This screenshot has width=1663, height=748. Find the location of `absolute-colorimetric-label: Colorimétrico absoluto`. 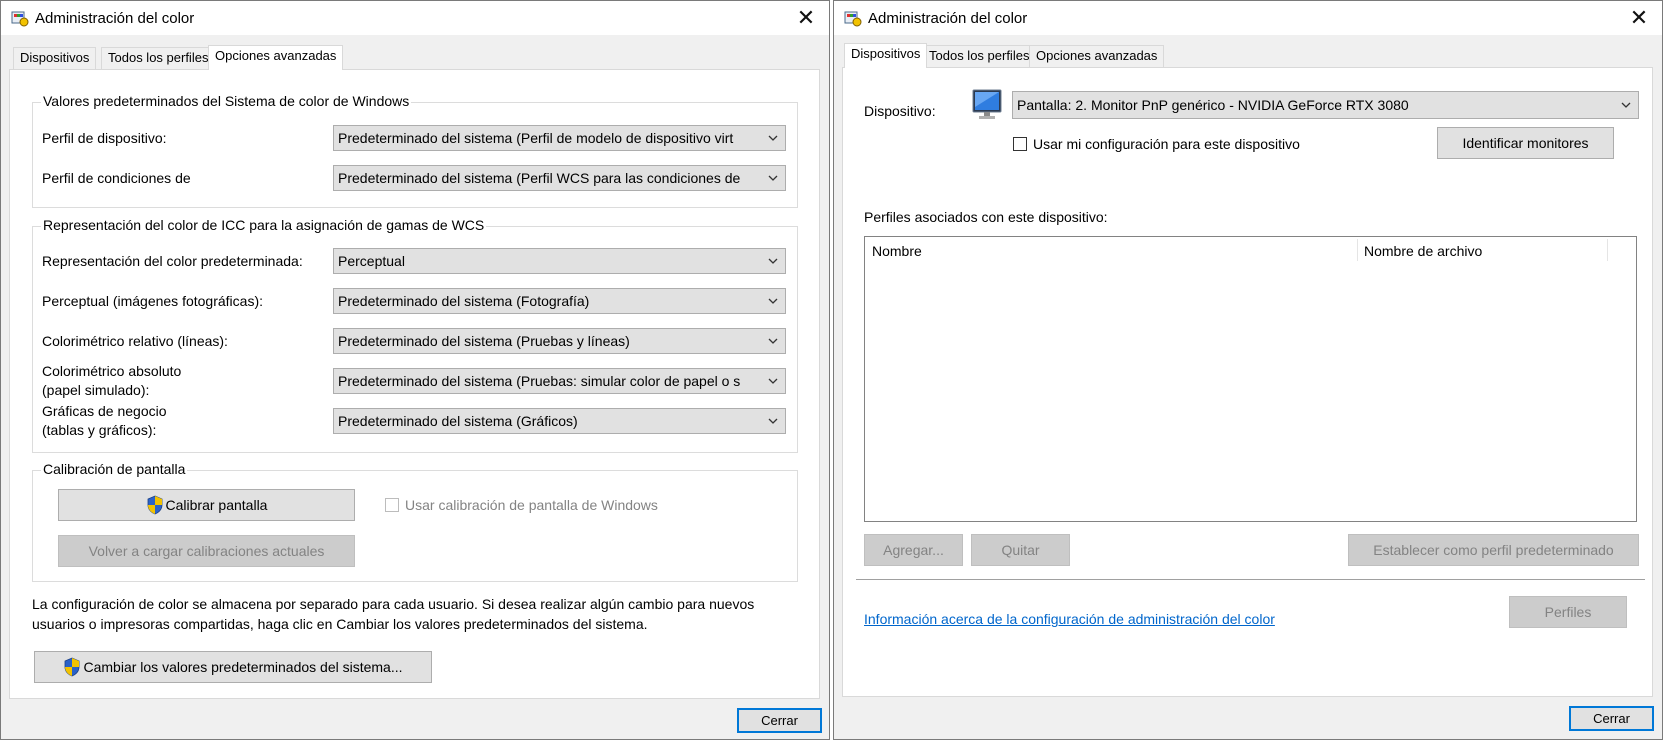

absolute-colorimetric-label: Colorimétrico absoluto is located at coordinates (112, 371).